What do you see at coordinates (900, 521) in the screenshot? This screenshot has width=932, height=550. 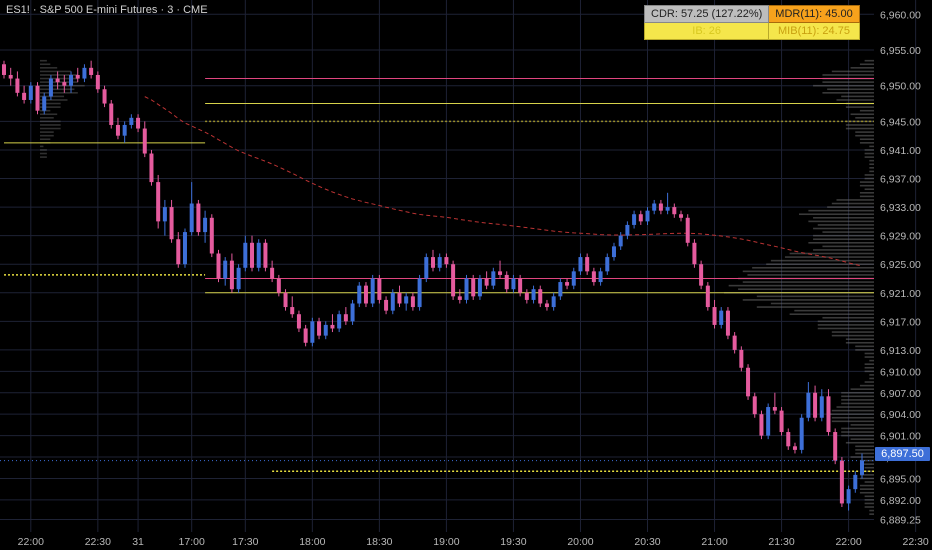 I see `y-tick-label: 6,889.25` at bounding box center [900, 521].